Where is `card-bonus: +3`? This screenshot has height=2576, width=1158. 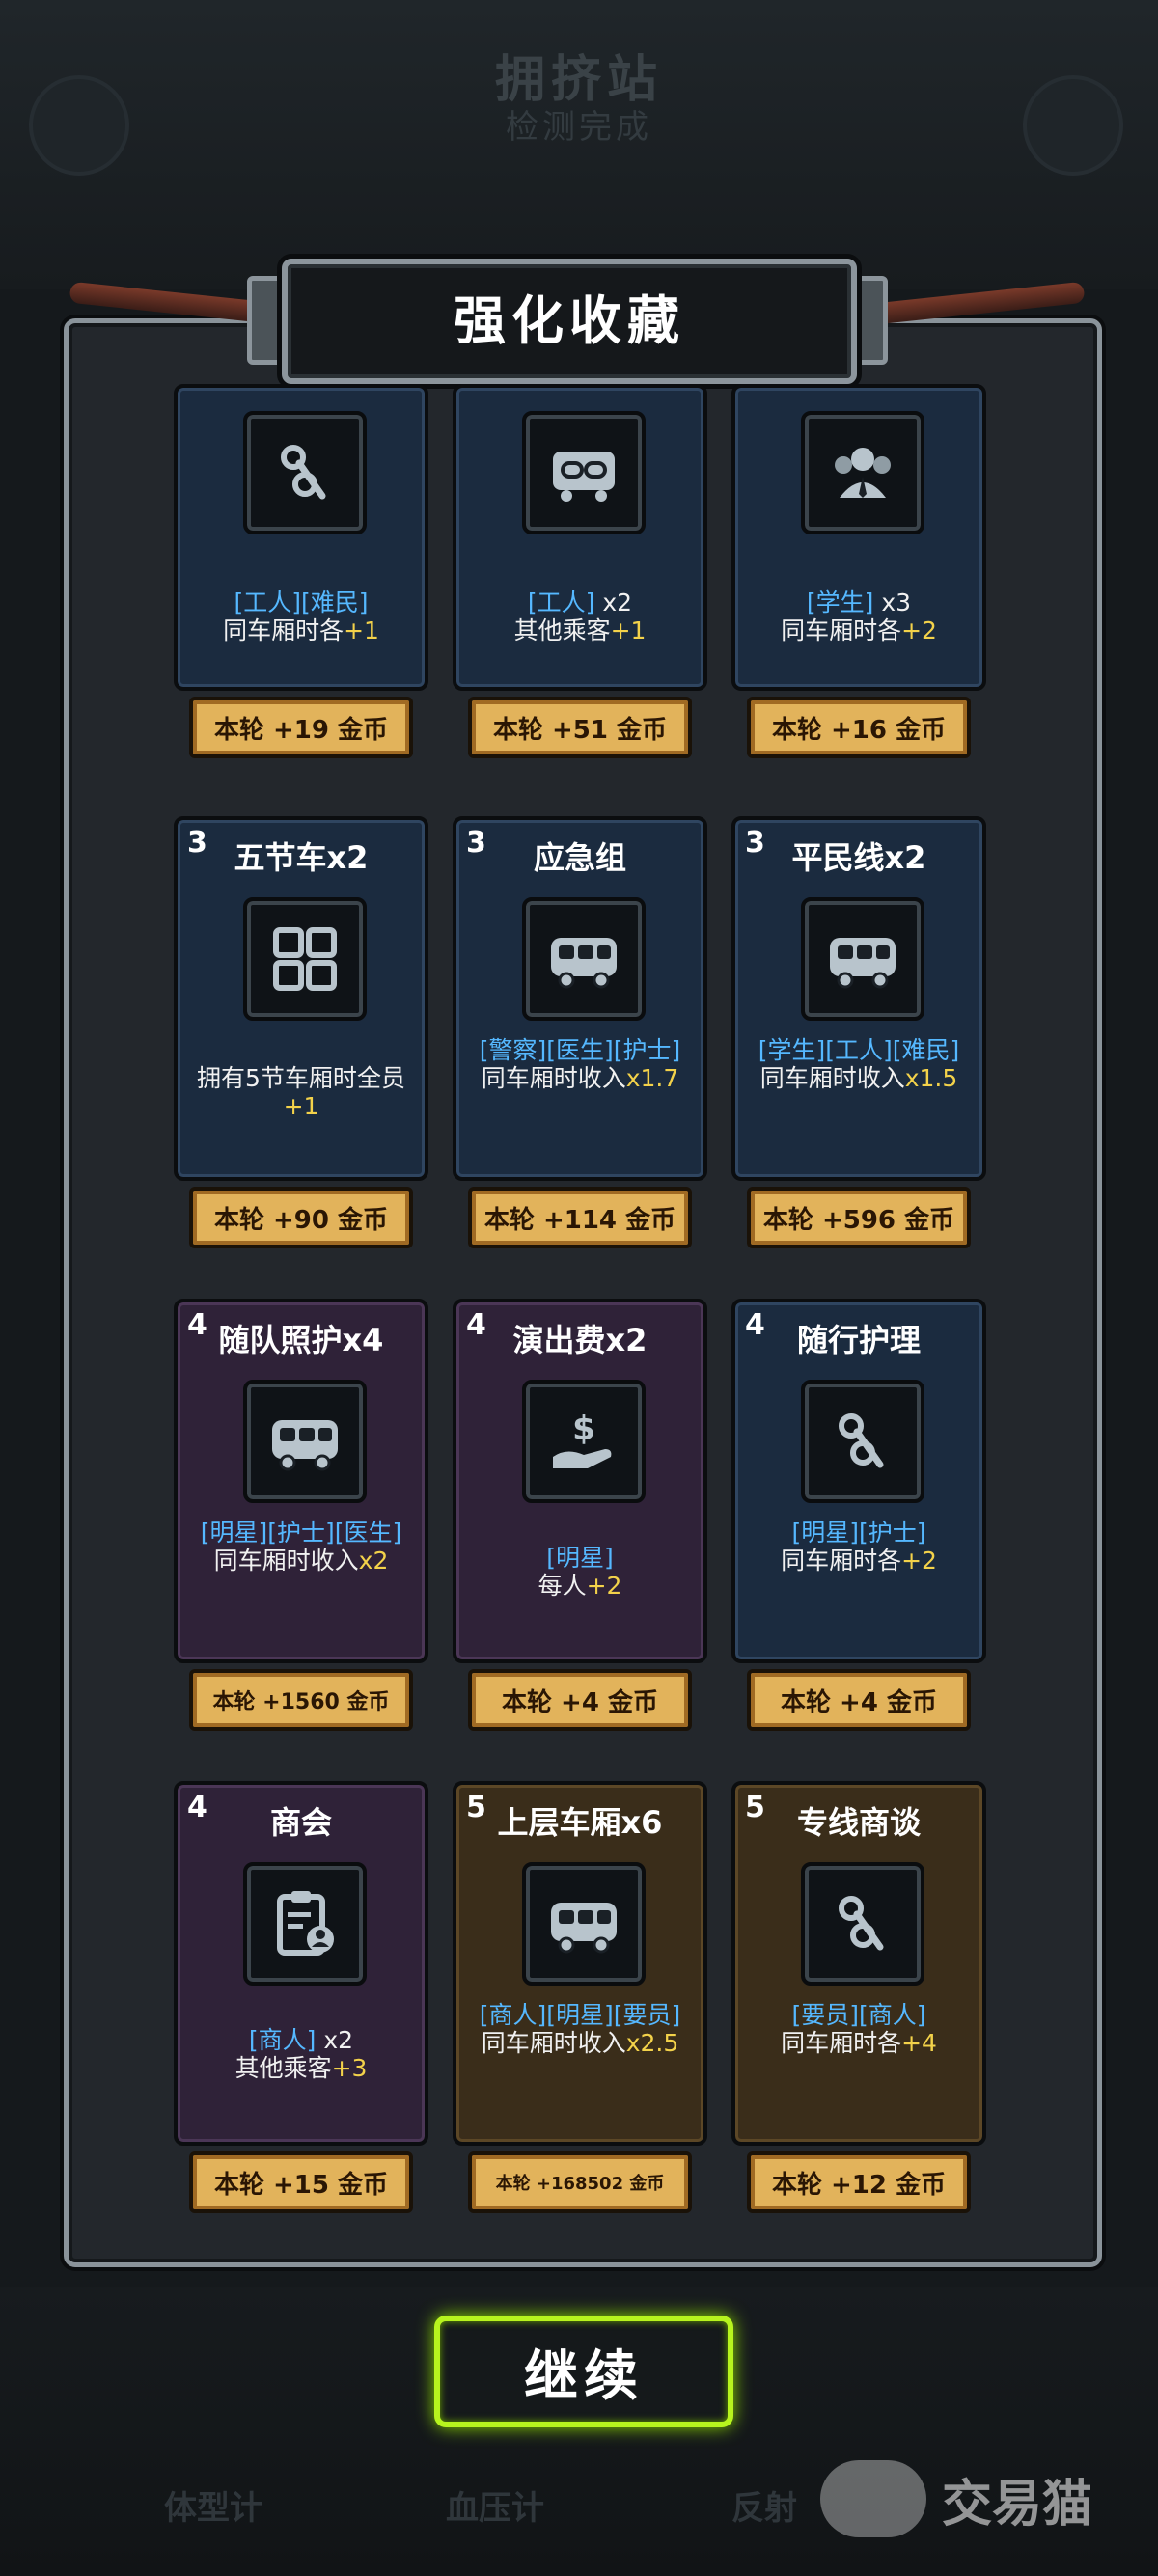 card-bonus: +3 is located at coordinates (349, 2068).